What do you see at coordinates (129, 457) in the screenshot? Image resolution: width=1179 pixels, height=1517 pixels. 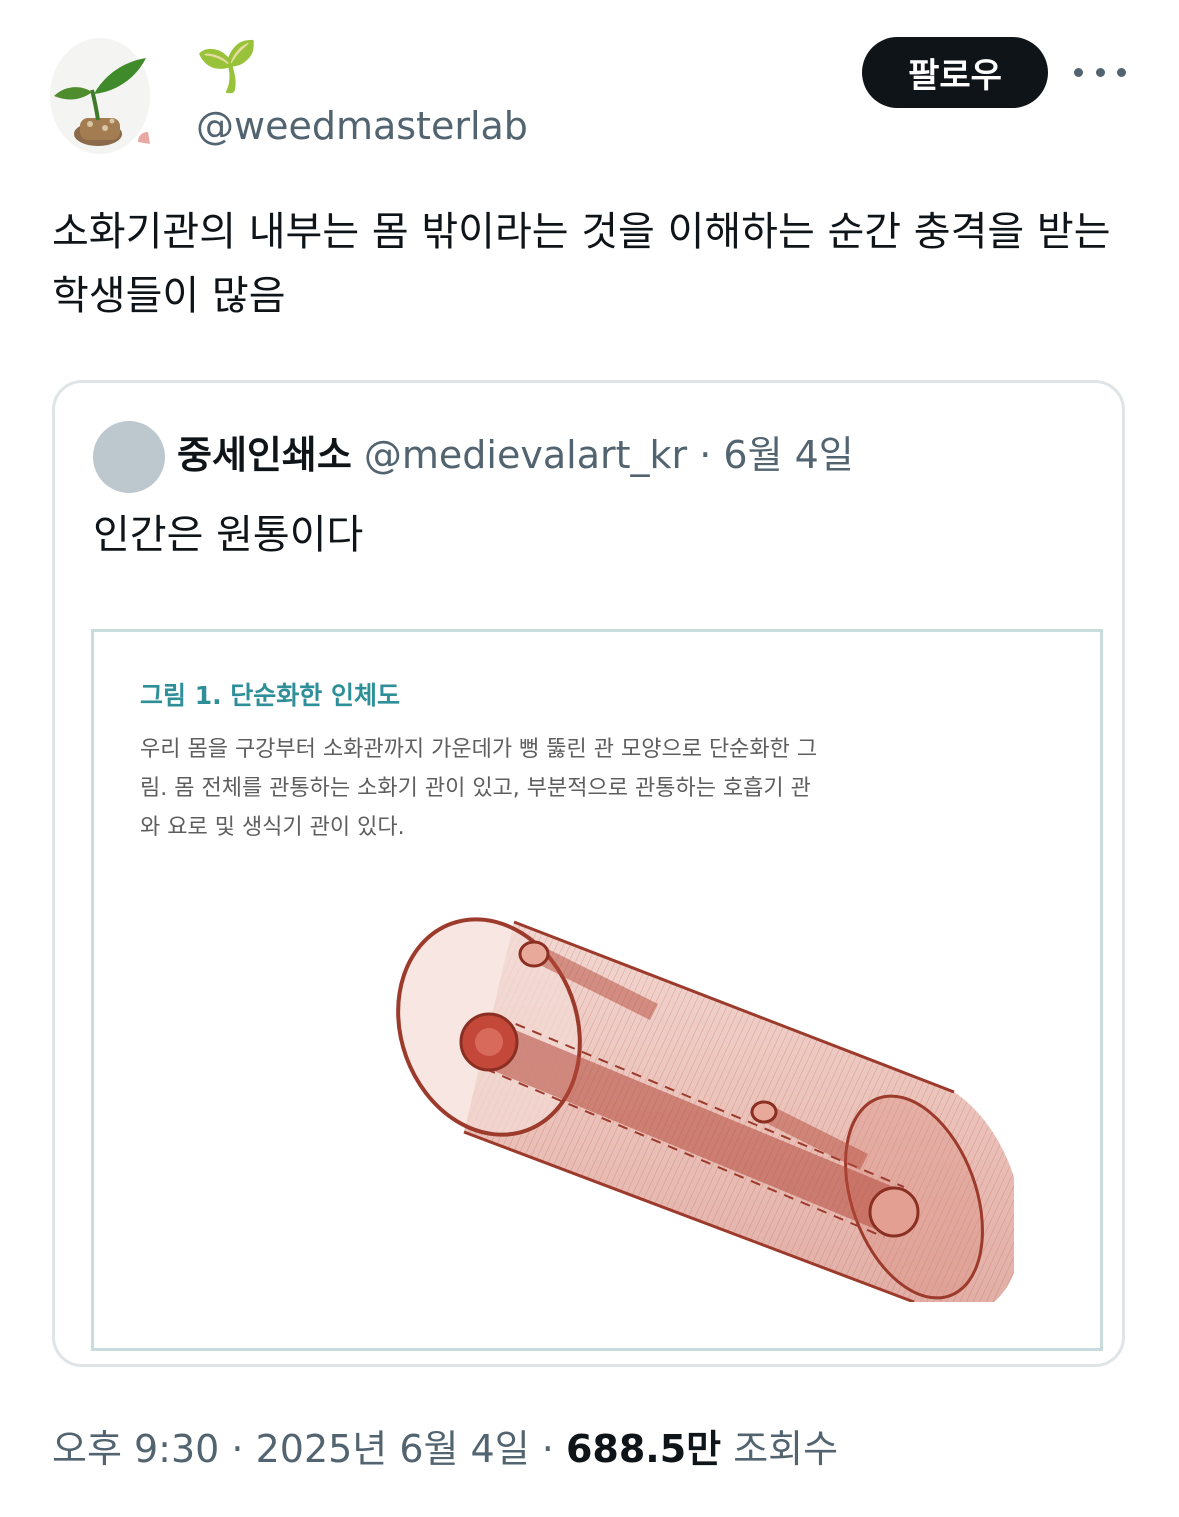 I see `quoted-author-avatar` at bounding box center [129, 457].